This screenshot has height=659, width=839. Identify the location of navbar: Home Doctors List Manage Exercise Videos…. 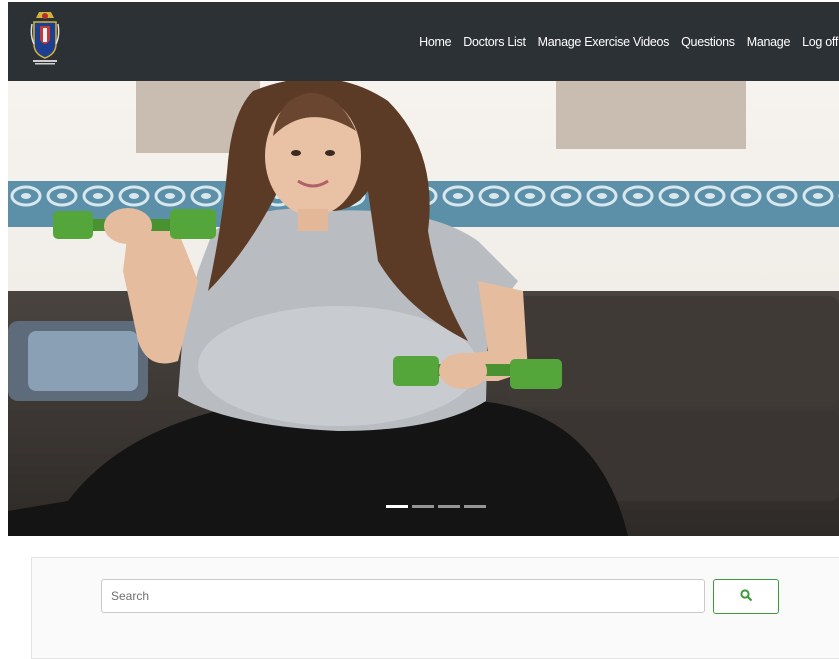
(423, 41).